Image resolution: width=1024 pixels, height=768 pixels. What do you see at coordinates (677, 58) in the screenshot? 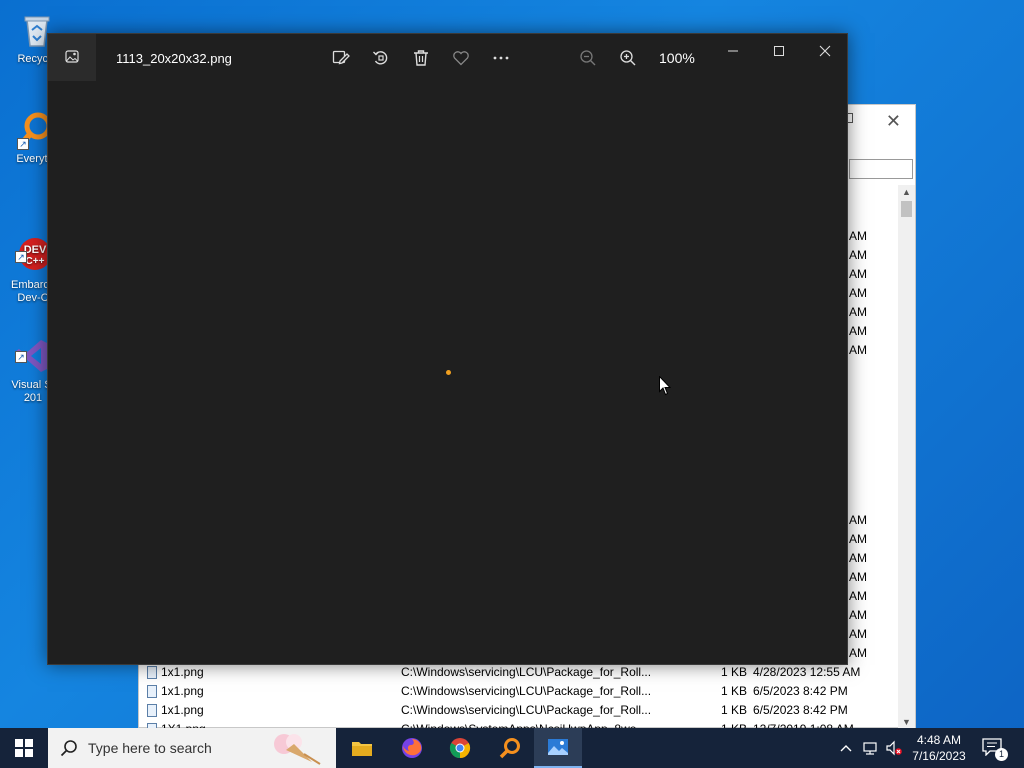
I see `zoom-level: 100%` at bounding box center [677, 58].